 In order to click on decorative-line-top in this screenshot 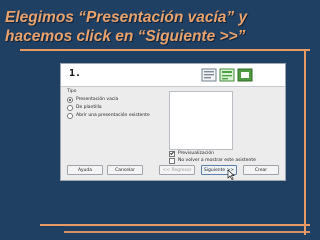, I will do `click(165, 50)`.